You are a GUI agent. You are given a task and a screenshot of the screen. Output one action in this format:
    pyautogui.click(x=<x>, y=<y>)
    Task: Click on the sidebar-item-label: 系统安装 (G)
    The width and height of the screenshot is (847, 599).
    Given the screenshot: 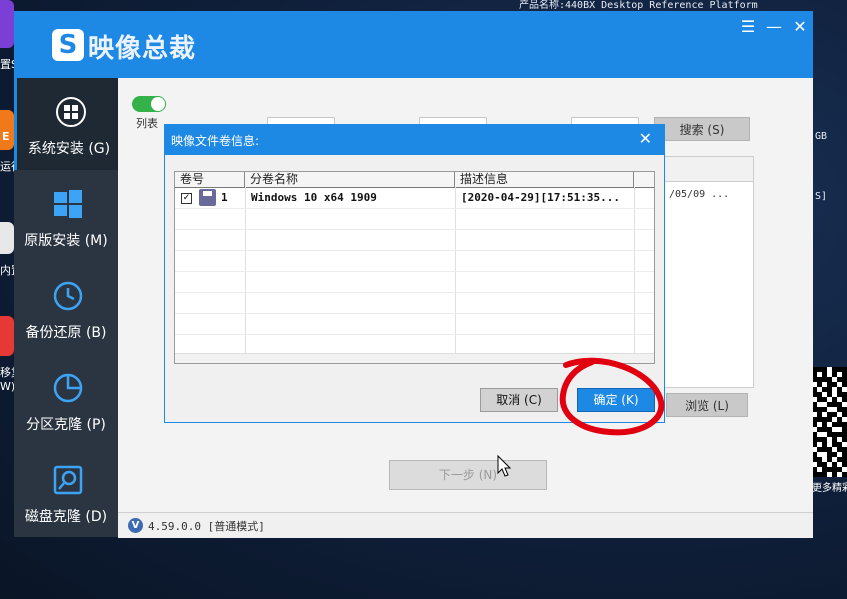 What is the action you would take?
    pyautogui.click(x=69, y=149)
    